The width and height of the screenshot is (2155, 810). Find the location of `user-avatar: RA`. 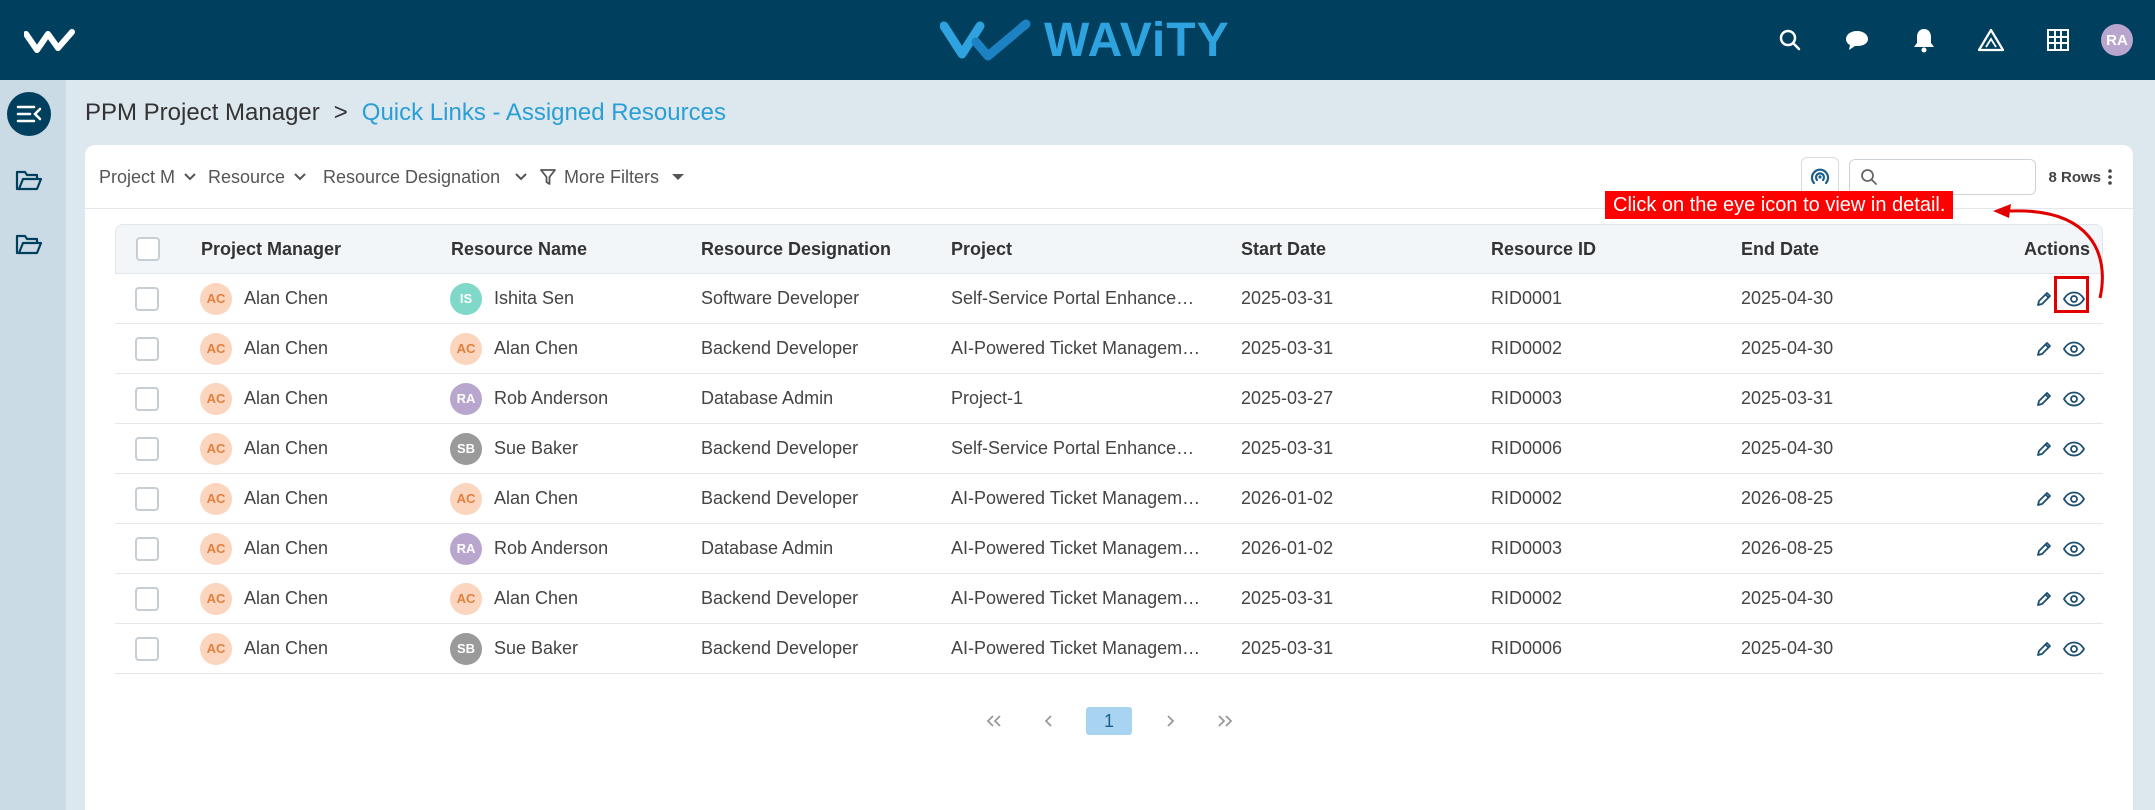

user-avatar: RA is located at coordinates (2117, 40).